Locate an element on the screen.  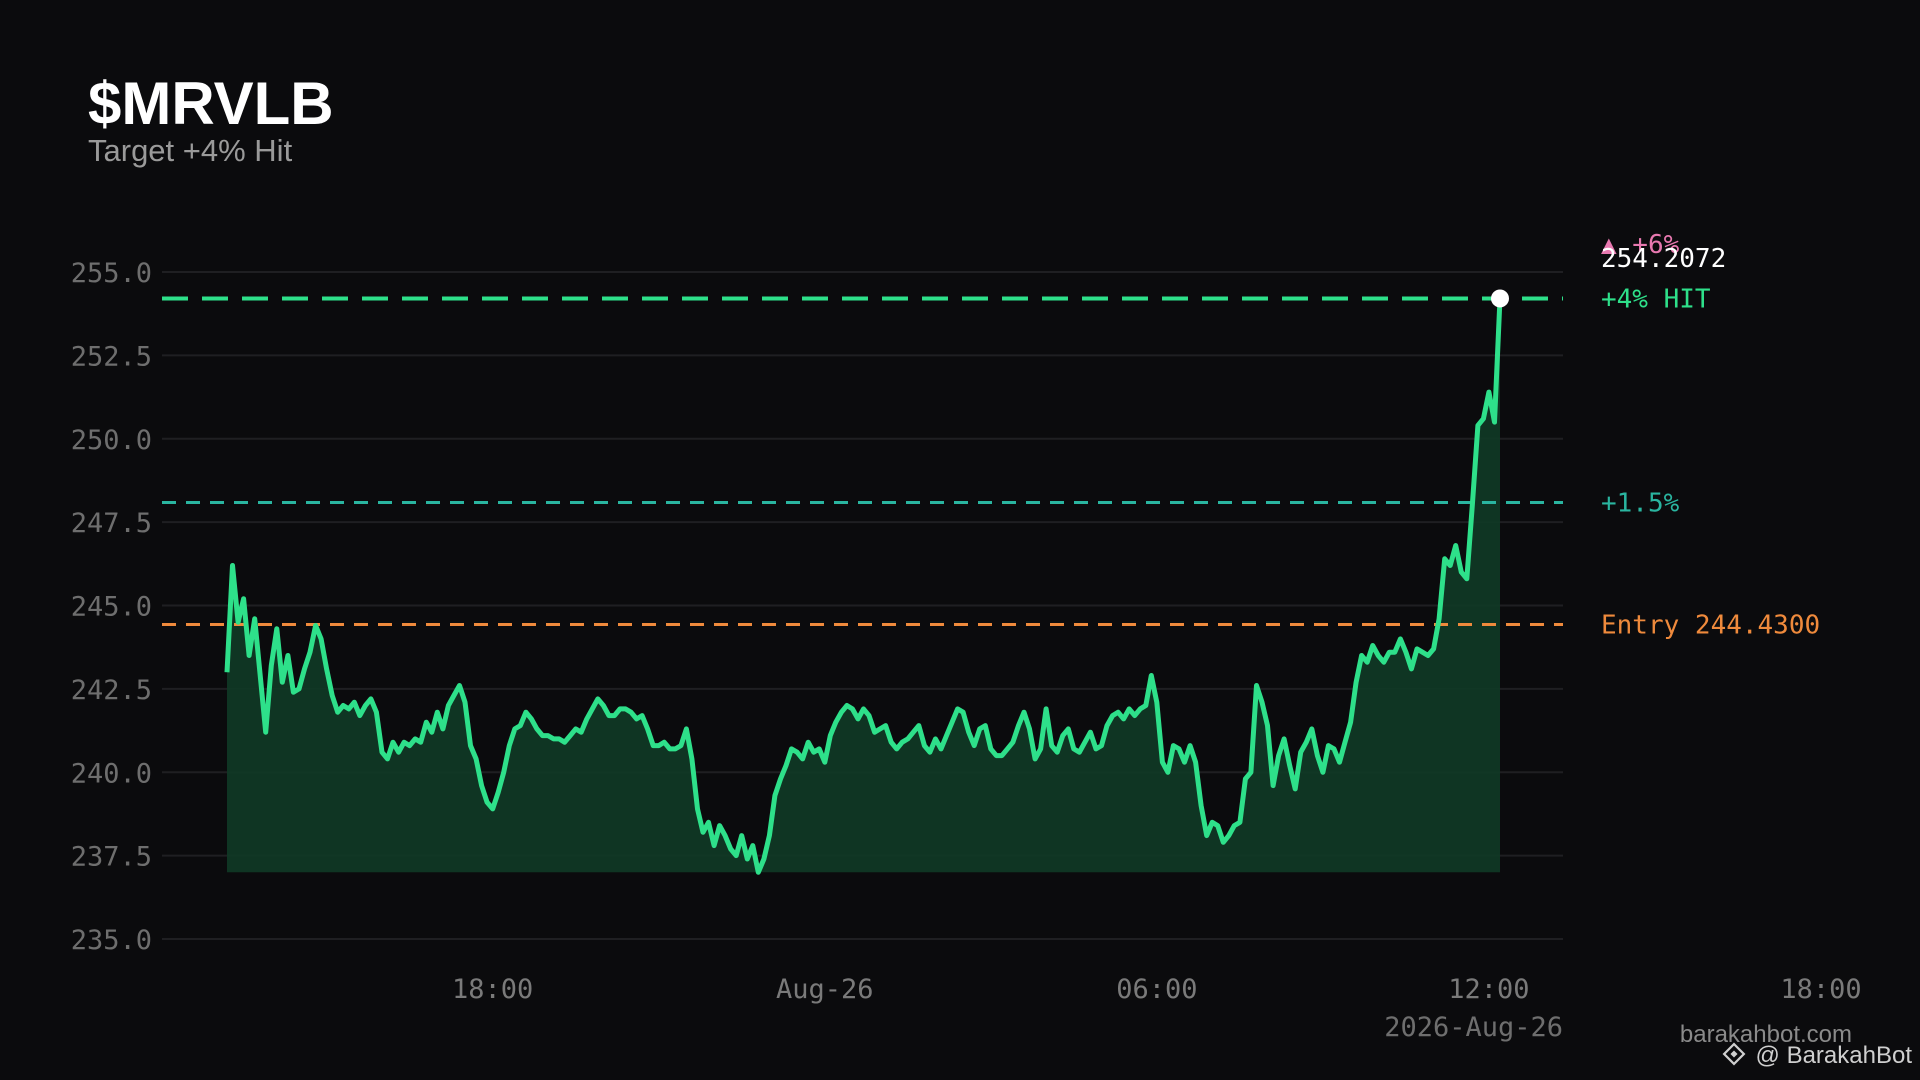
y-tick-label: 247.5 is located at coordinates (111, 523).